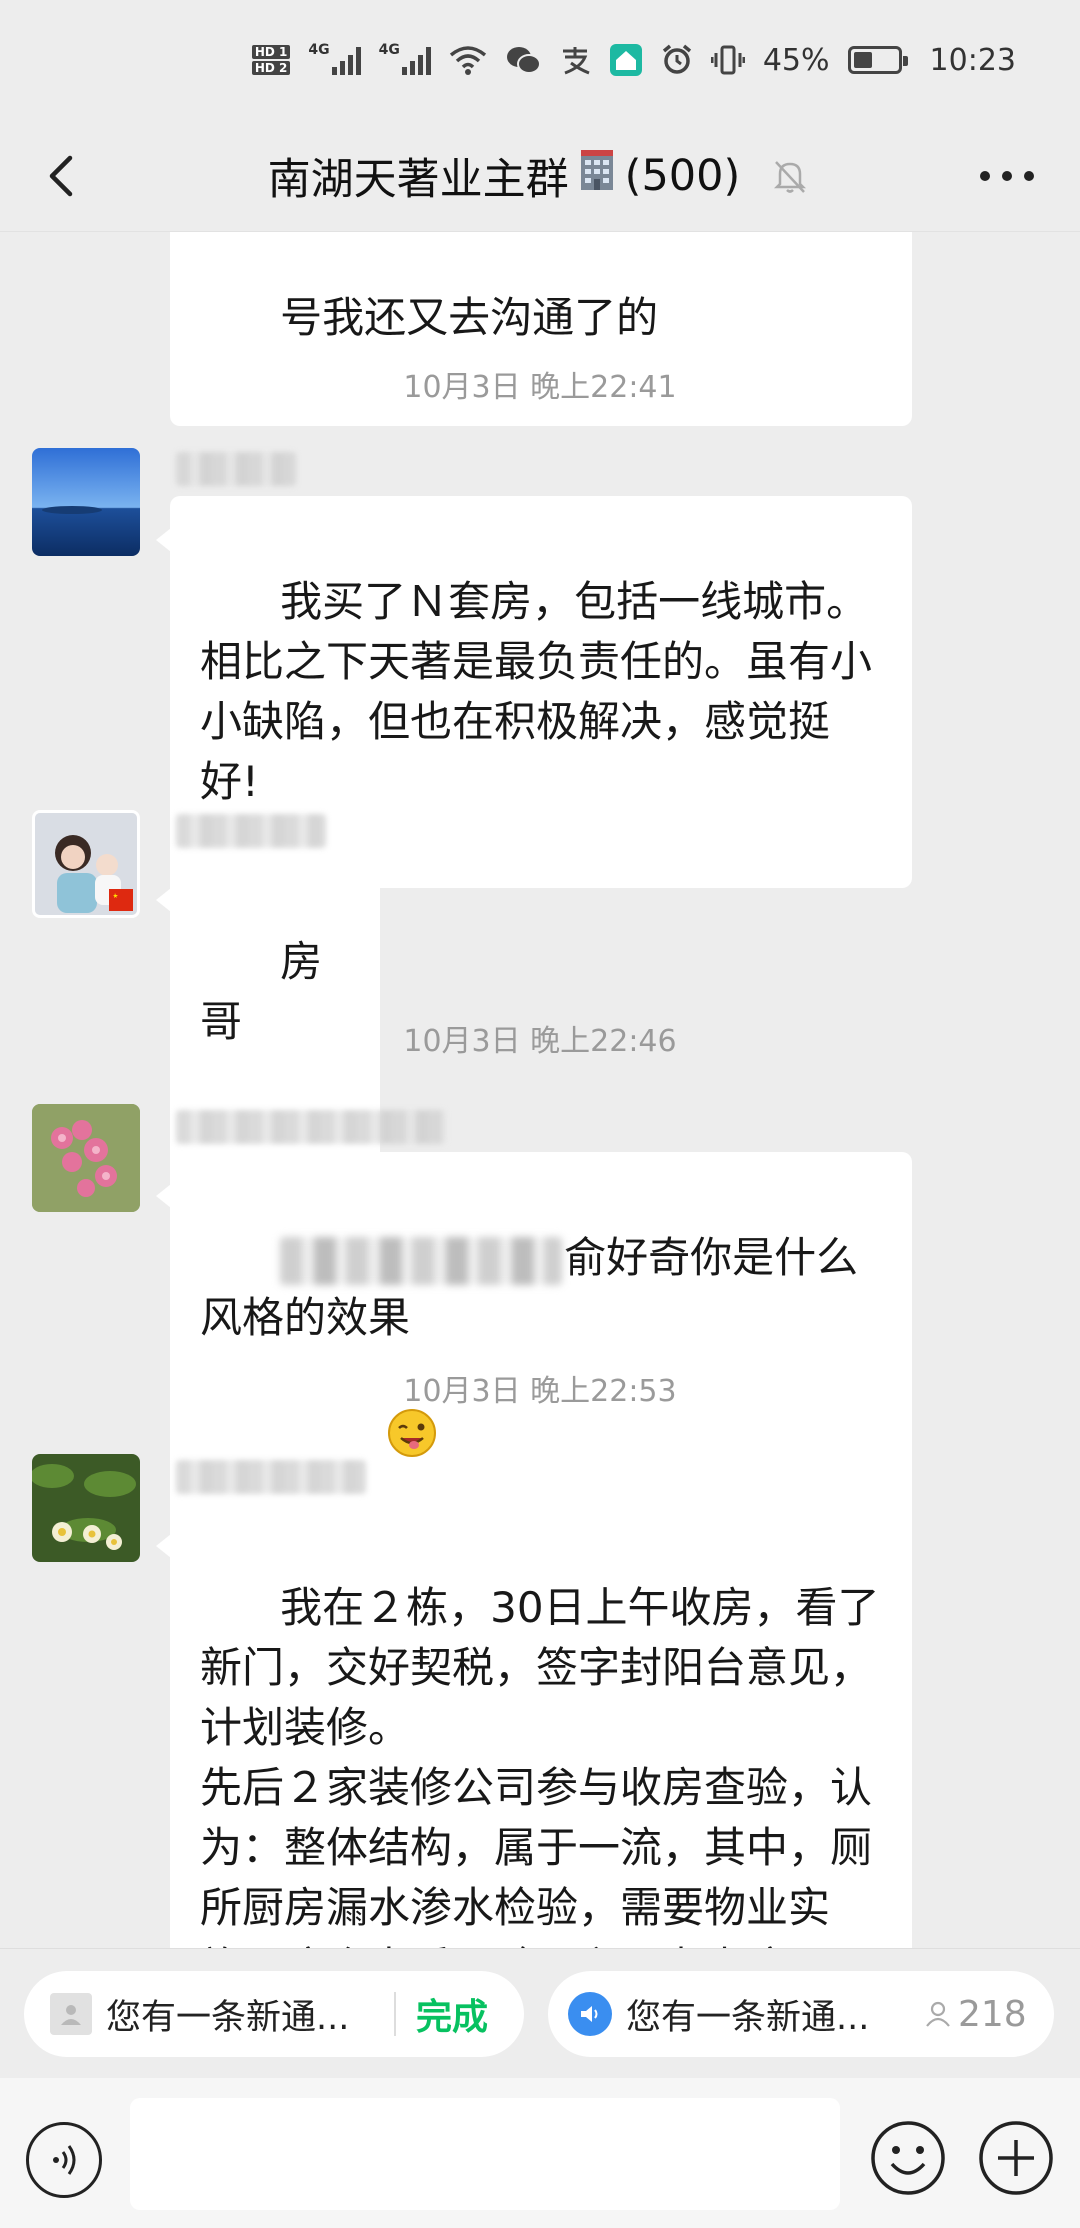 Image resolution: width=1080 pixels, height=2228 pixels. I want to click on voice-input-button, so click(64, 2160).